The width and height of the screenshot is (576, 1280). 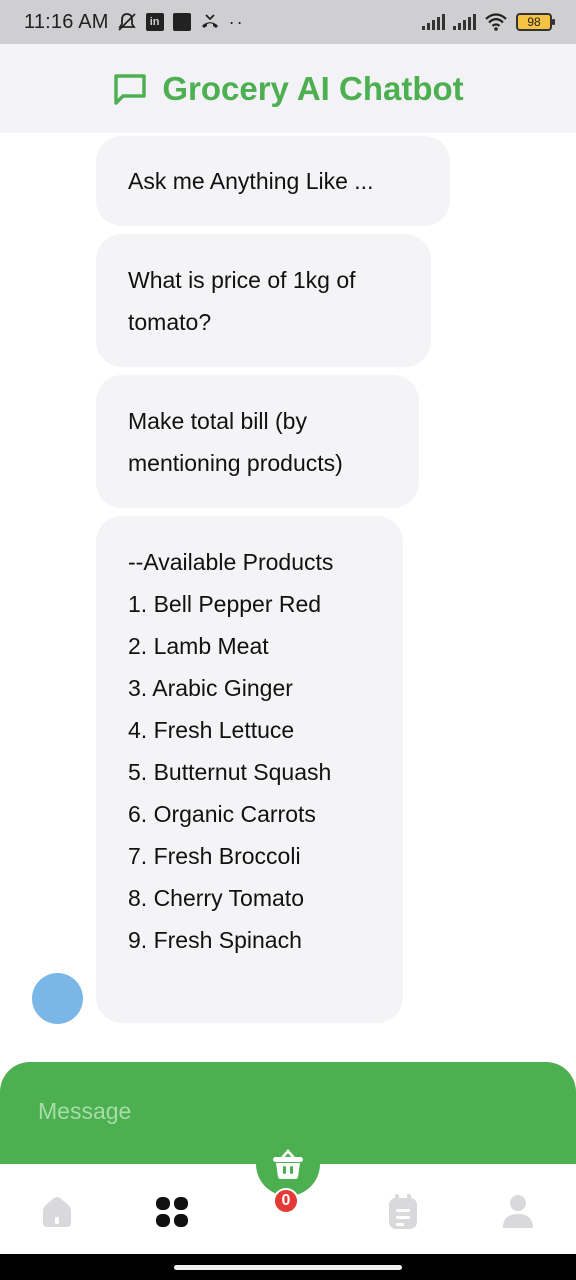 I want to click on nav-item-categories, so click(x=172, y=1212).